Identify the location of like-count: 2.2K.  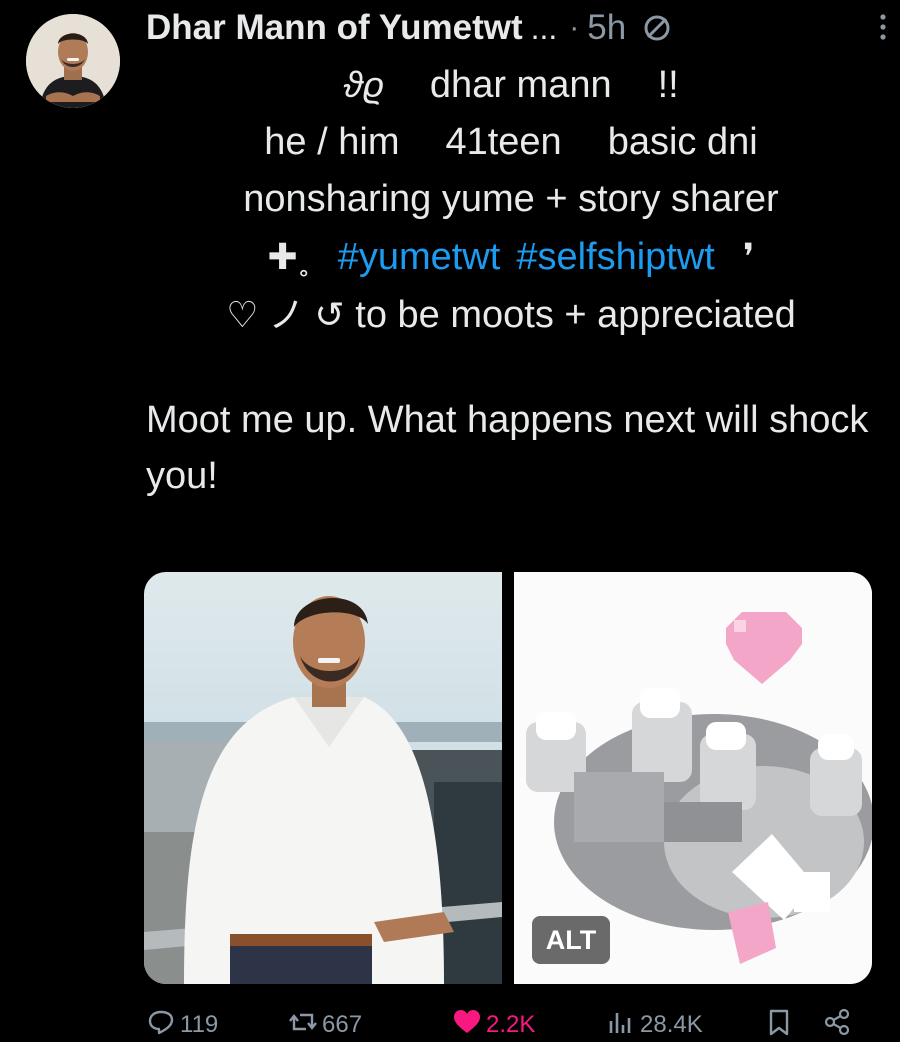
(511, 1024).